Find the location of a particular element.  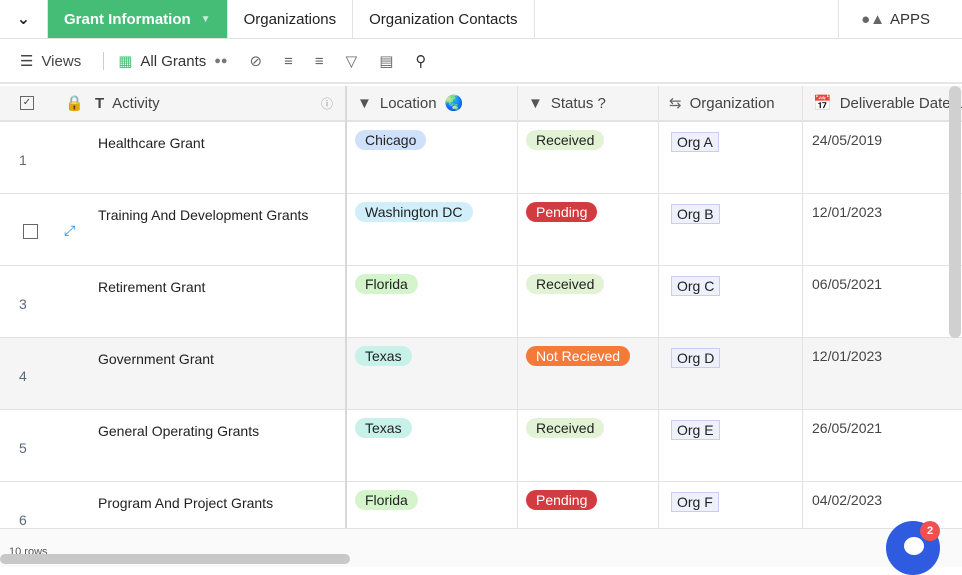

cell-status: Pending is located at coordinates (588, 229).